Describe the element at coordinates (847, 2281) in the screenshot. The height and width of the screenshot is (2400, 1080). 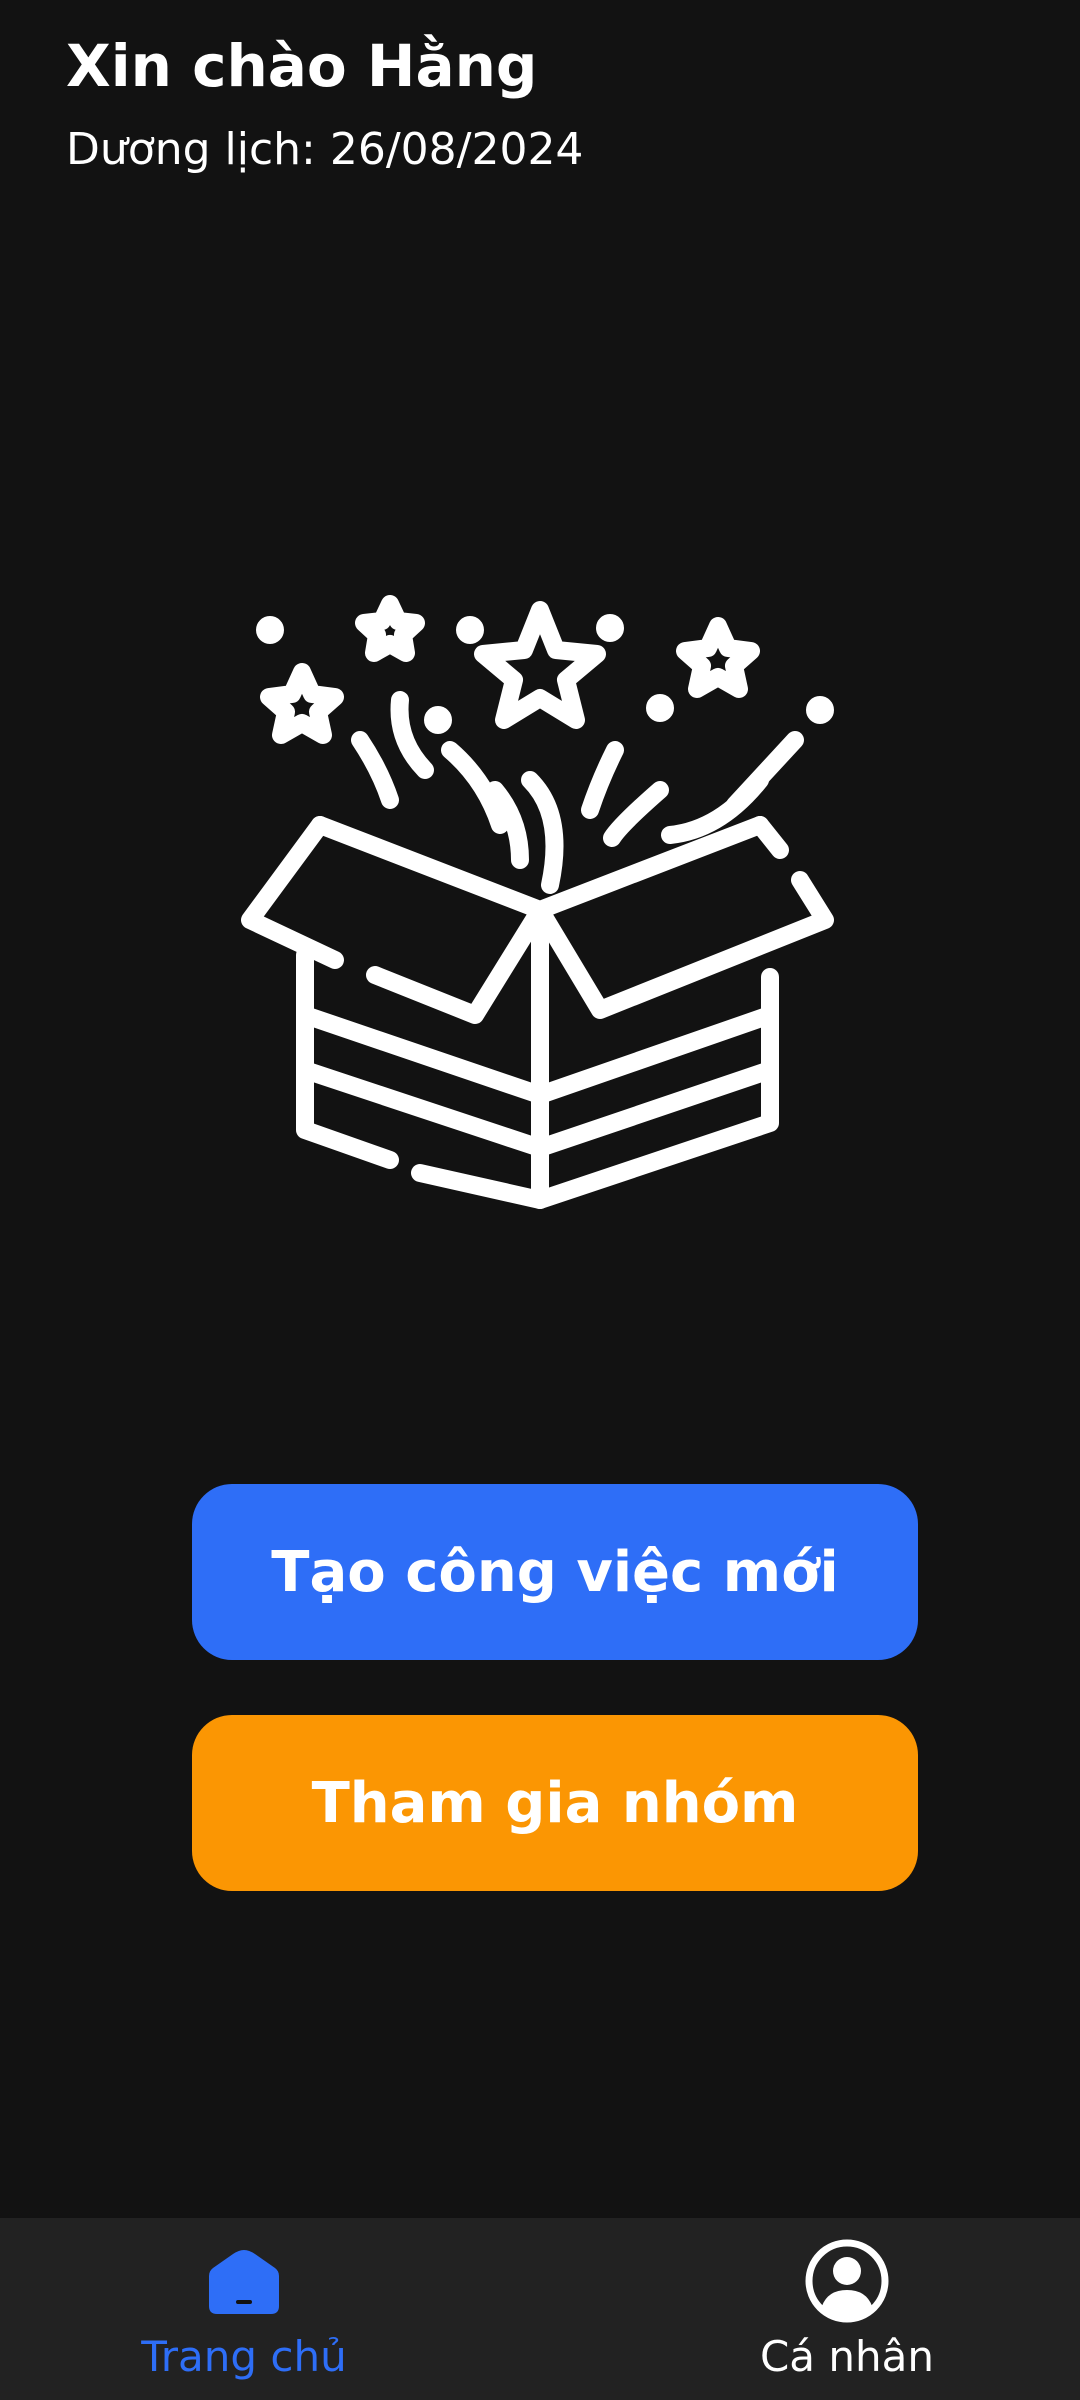
I see `user-circle-icon` at that location.